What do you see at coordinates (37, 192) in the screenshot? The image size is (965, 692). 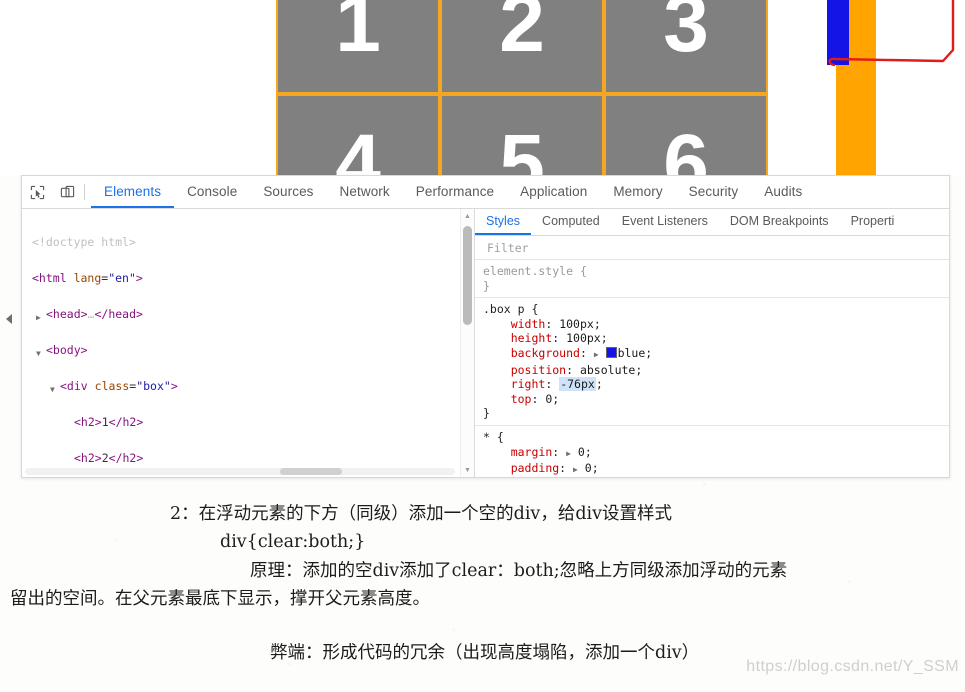 I see `inspect-element-icon` at bounding box center [37, 192].